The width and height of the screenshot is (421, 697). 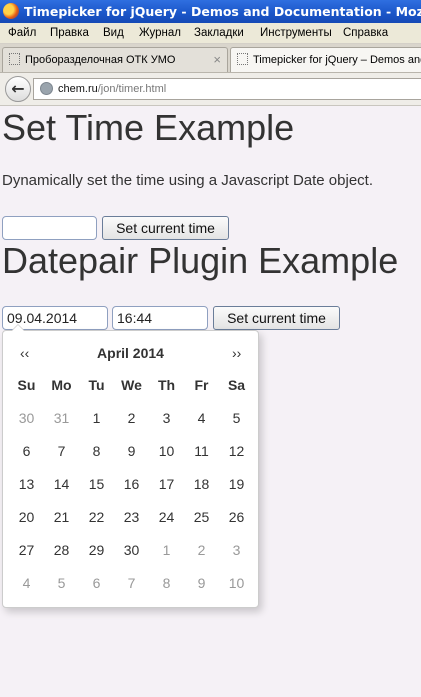 I want to click on weekday-header: Mo, so click(x=61, y=385).